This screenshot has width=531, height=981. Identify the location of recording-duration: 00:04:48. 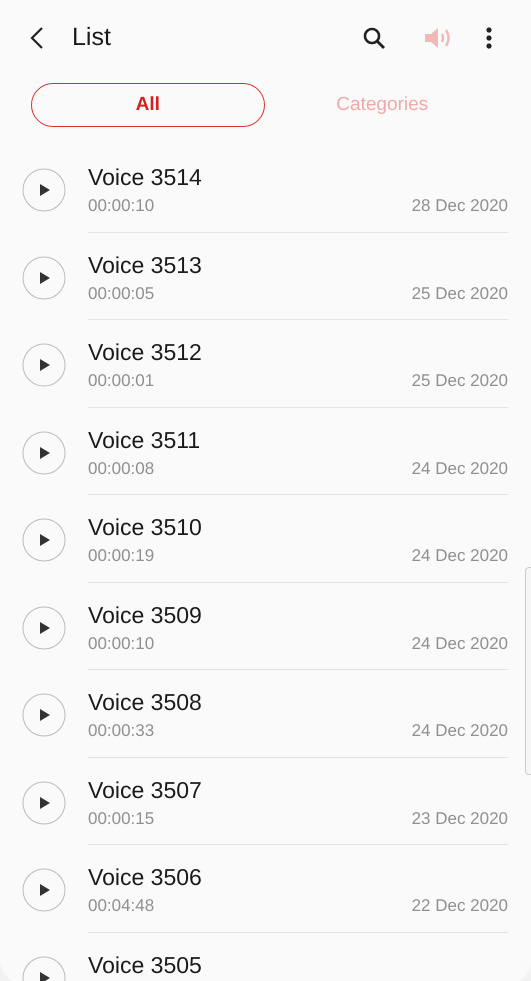
(121, 906).